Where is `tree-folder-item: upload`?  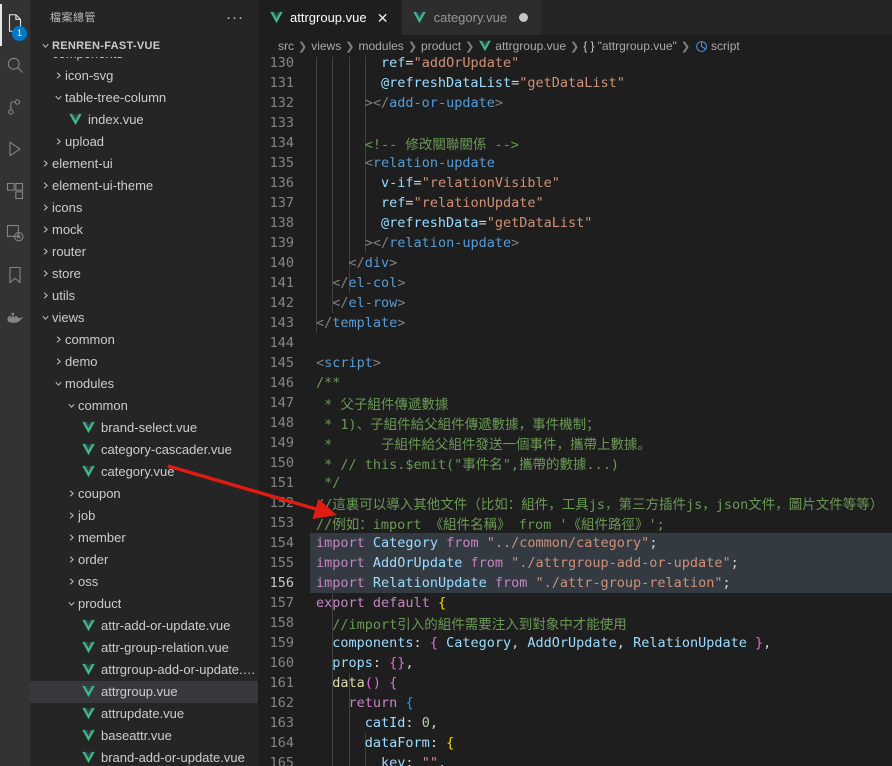
tree-folder-item: upload is located at coordinates (144, 142).